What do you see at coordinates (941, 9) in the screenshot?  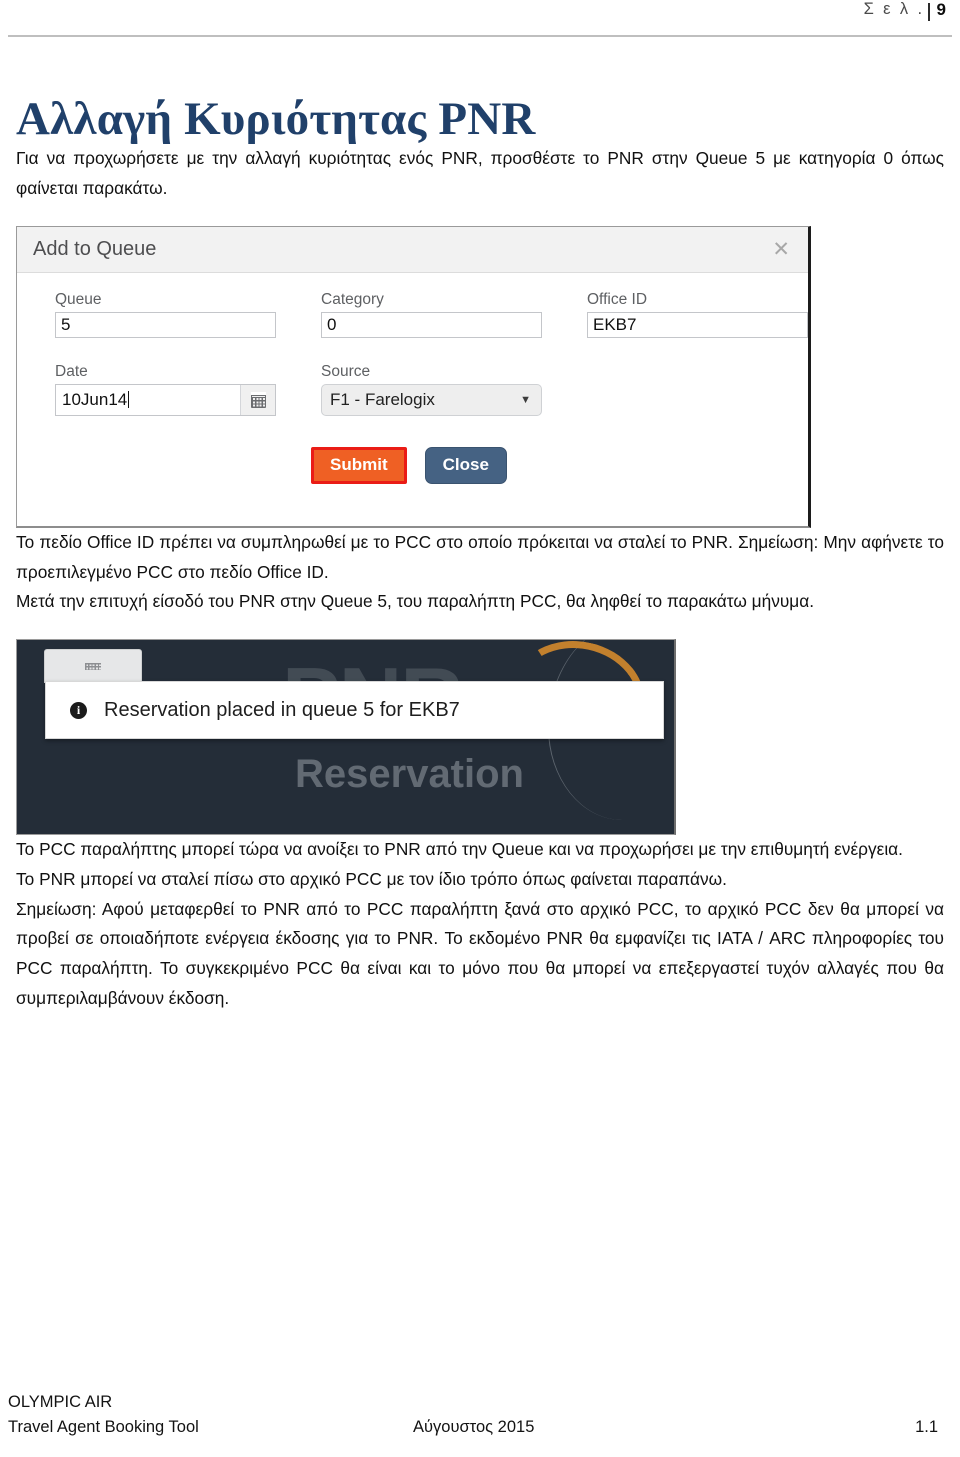 I see `page-number: 9` at bounding box center [941, 9].